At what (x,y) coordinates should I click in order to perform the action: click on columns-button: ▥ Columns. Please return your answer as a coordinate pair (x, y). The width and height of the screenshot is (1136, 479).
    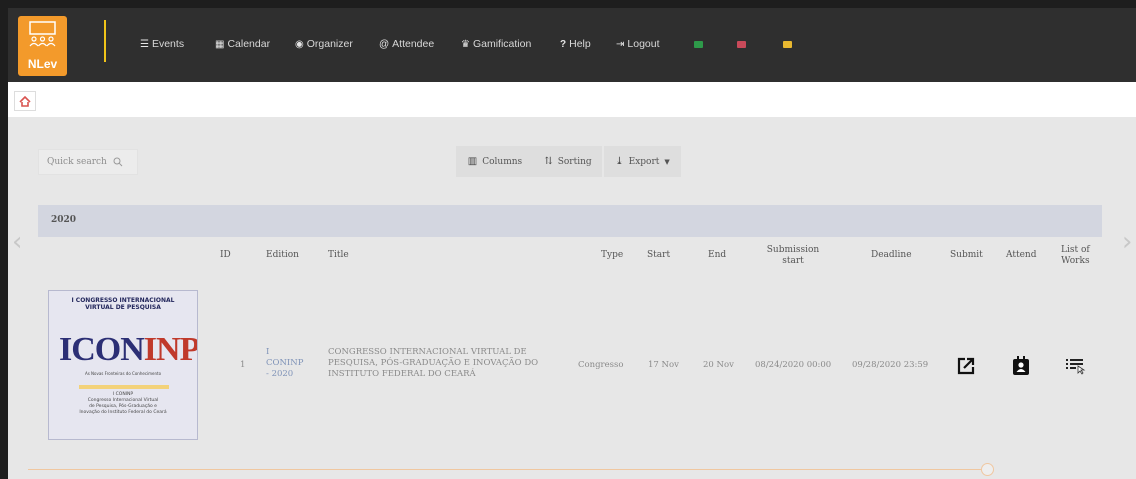
    Looking at the image, I should click on (495, 161).